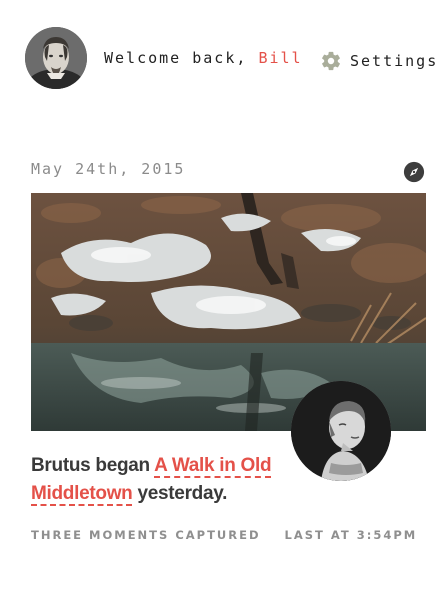 The height and width of the screenshot is (597, 448). I want to click on walk-verb: began, so click(122, 465).